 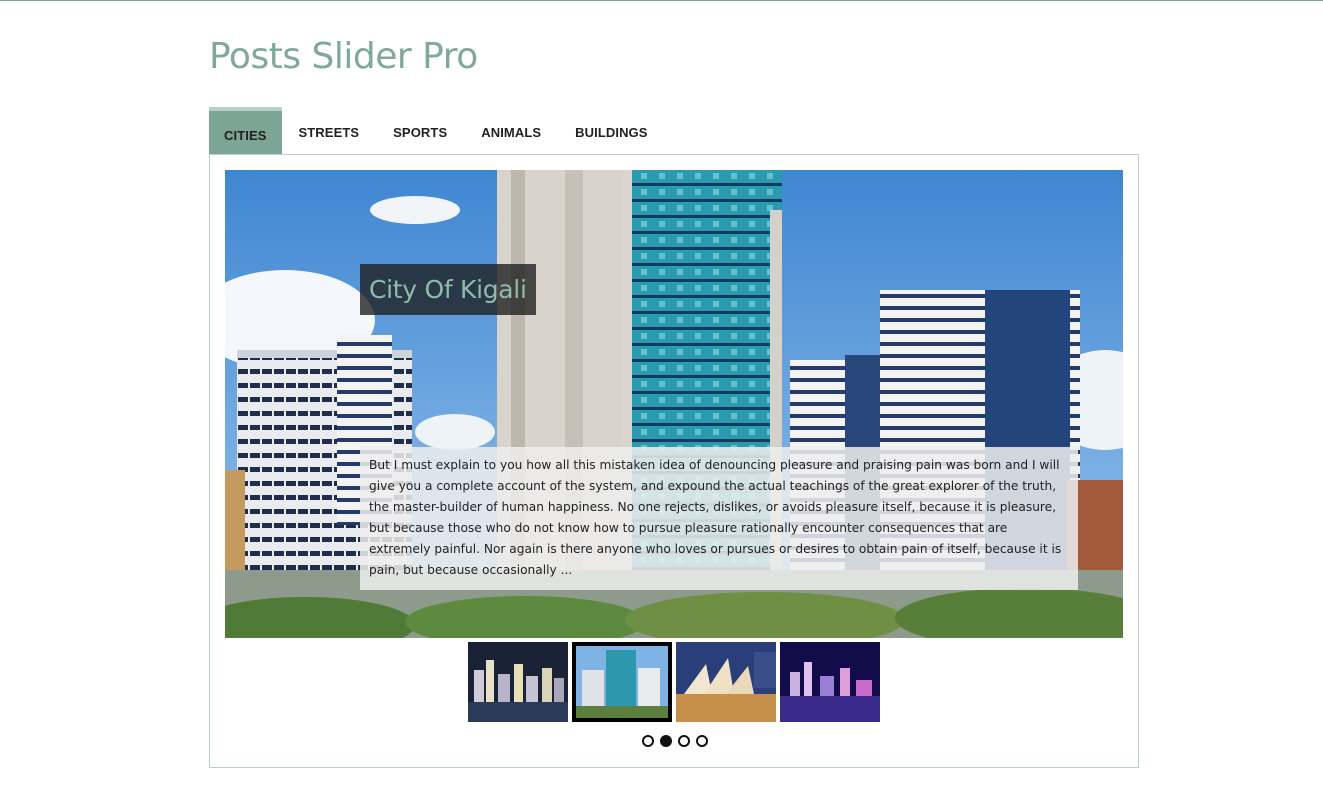 I want to click on tab-sports: SPORTS, so click(x=420, y=133).